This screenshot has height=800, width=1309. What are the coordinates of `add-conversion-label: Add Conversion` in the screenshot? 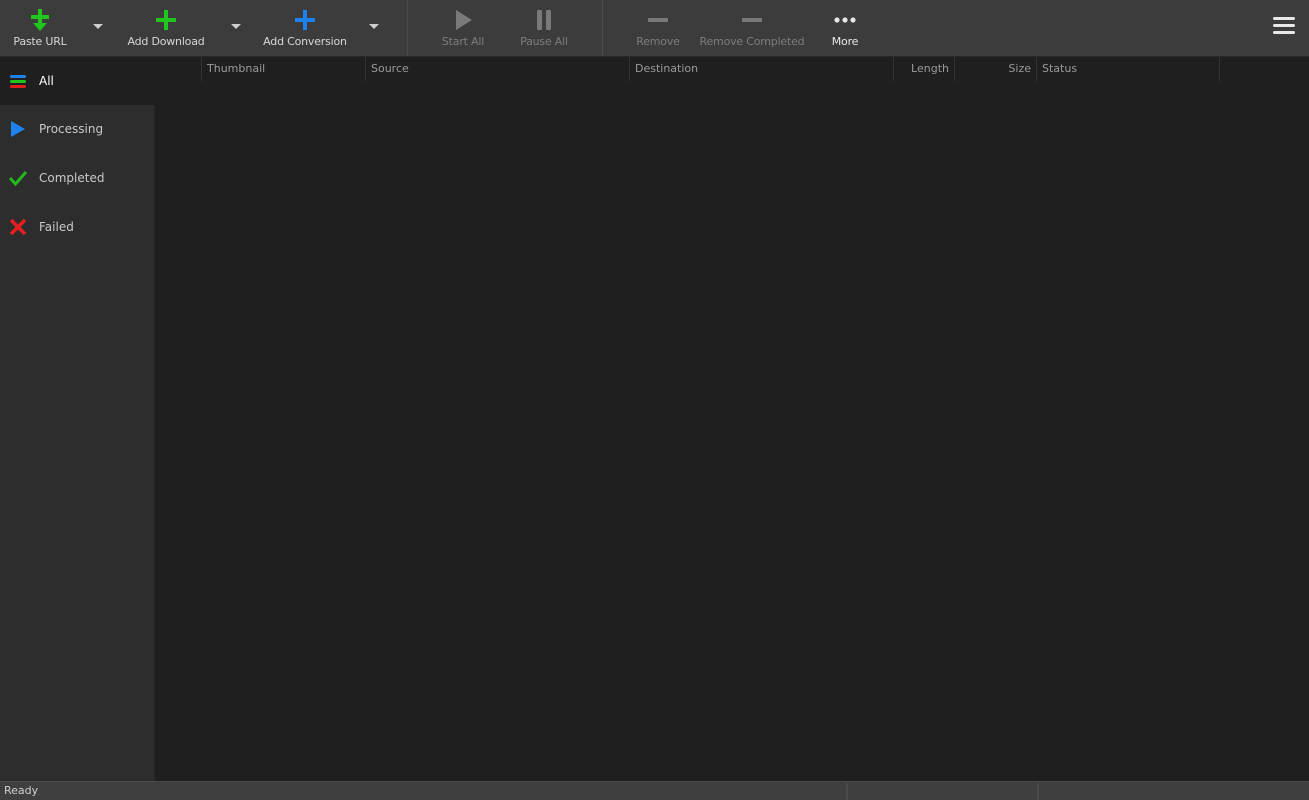 It's located at (305, 41).